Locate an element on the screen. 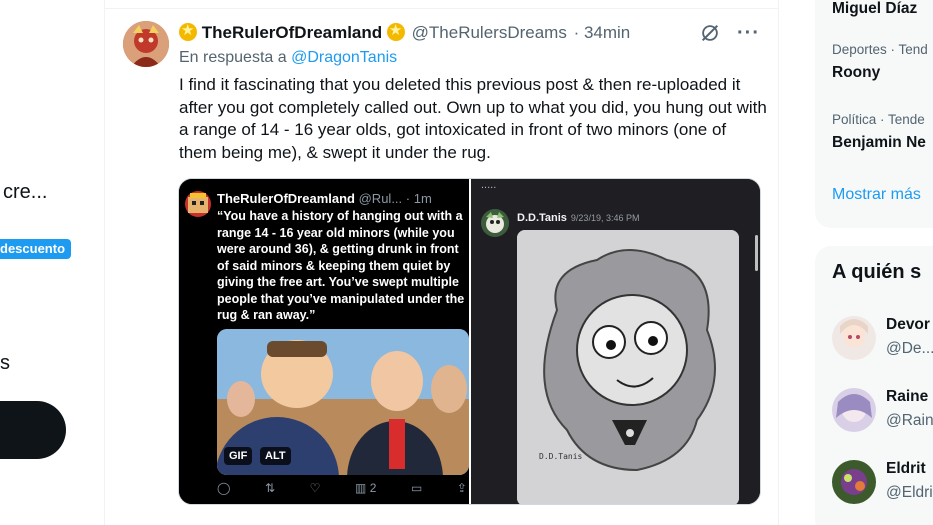 This screenshot has width=933, height=525. views-icon: ▥ is located at coordinates (361, 488).